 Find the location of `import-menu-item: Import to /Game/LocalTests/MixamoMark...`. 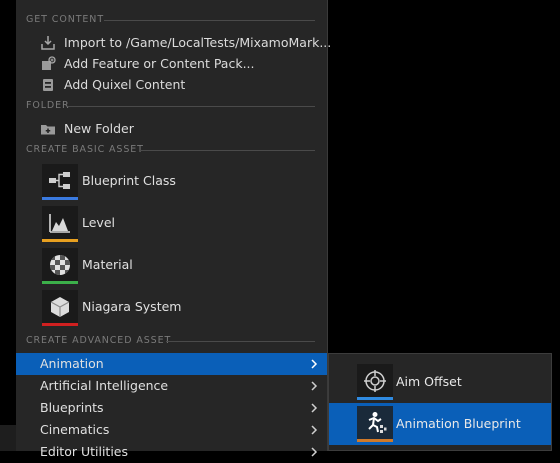

import-menu-item: Import to /Game/LocalTests/MixamoMark... is located at coordinates (173, 42).